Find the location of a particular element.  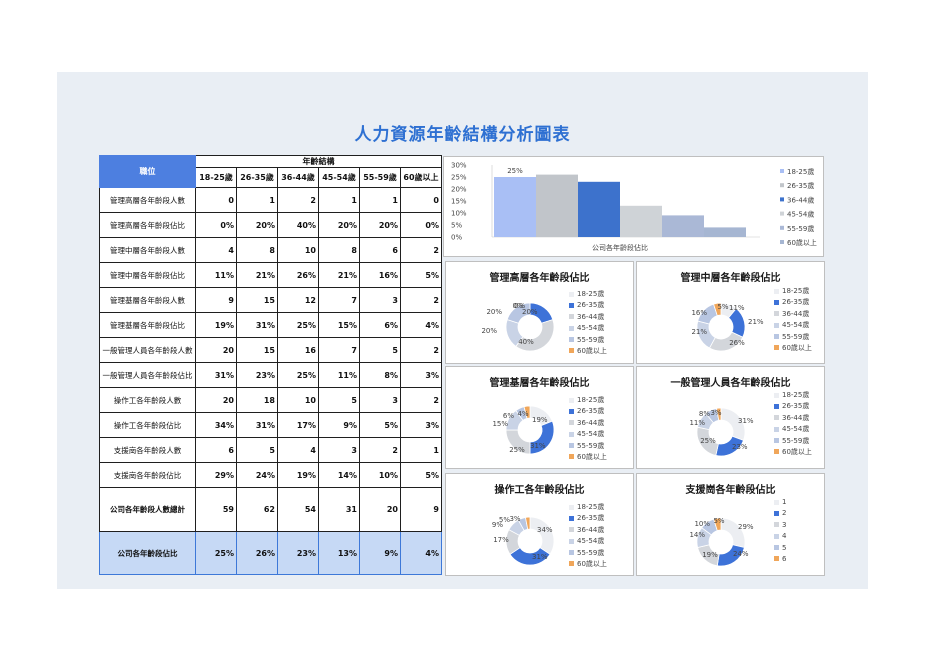

pie-legend: 1 2 3 4 5 6 is located at coordinates (780, 531).